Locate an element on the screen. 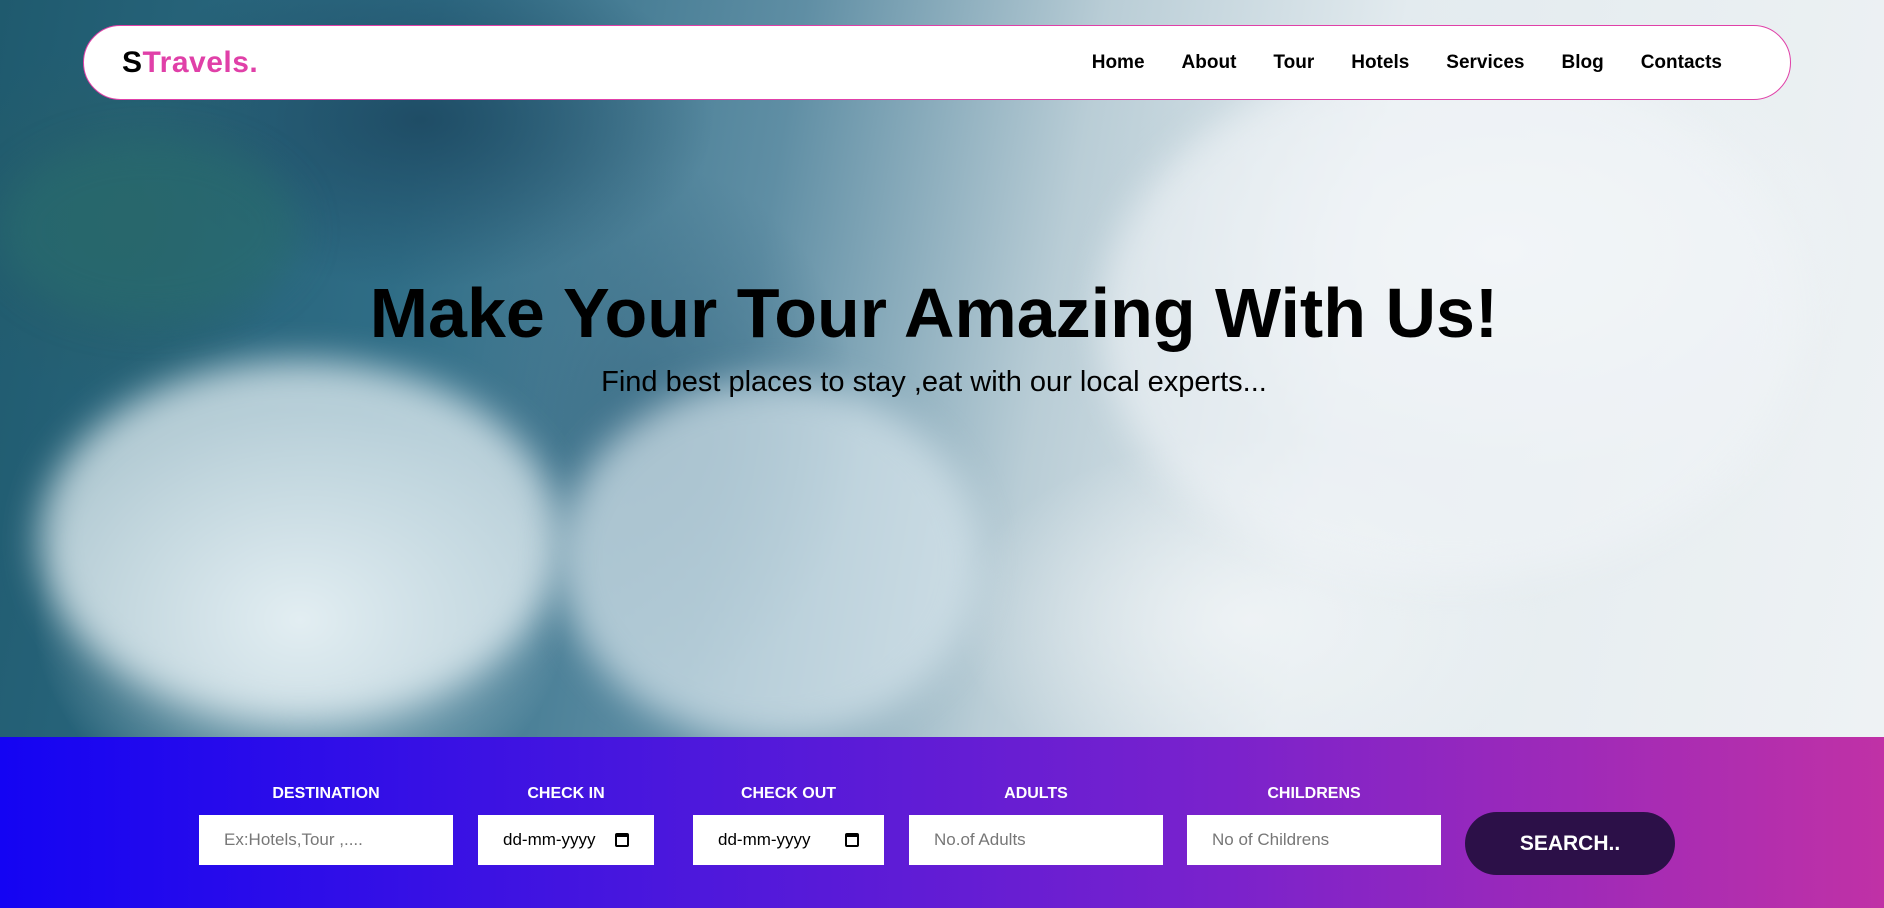 The image size is (1884, 908). brand-logo: STravels. is located at coordinates (190, 63).